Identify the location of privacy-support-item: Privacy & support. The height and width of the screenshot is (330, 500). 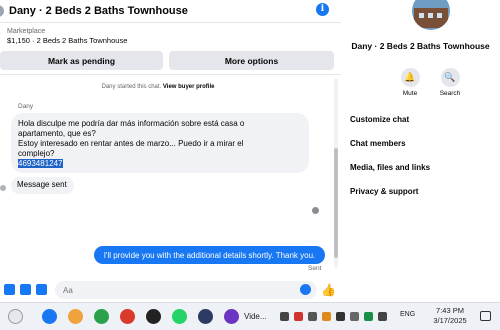
(384, 191).